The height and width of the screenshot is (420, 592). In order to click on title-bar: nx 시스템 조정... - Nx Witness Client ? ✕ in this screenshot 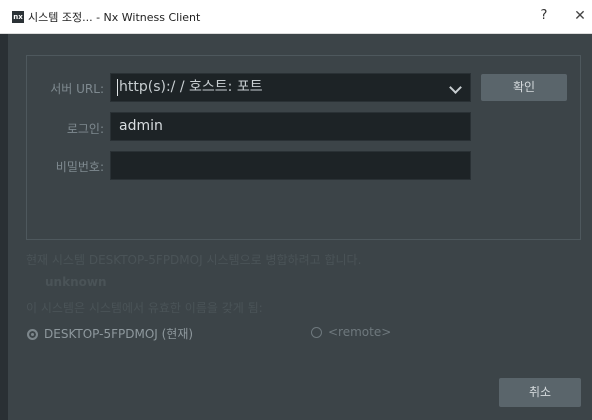, I will do `click(296, 17)`.